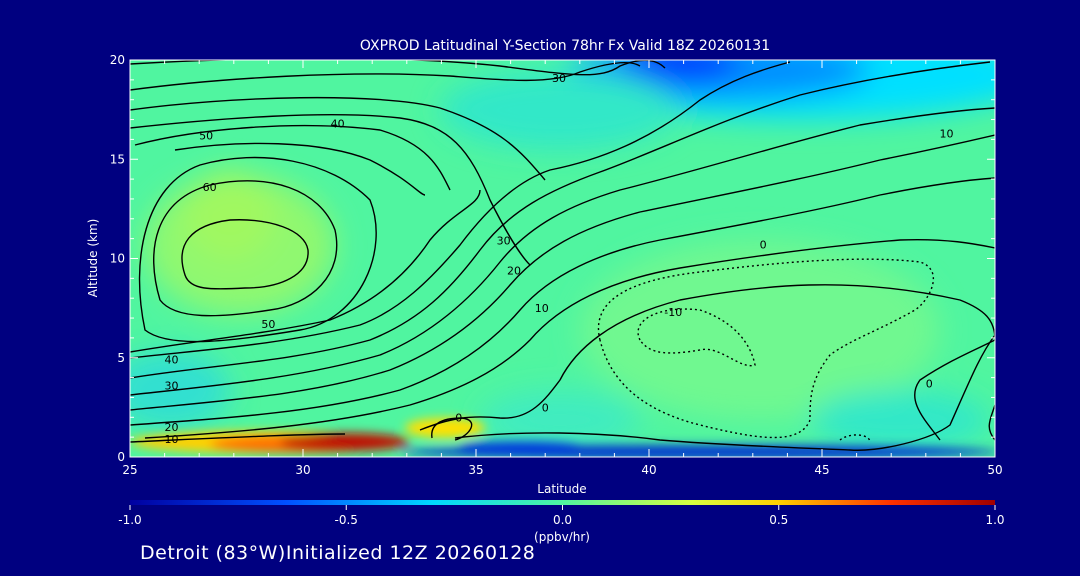 Image resolution: width=1080 pixels, height=576 pixels. What do you see at coordinates (562, 537) in the screenshot?
I see `colorbar-label: (ppbv/hr)` at bounding box center [562, 537].